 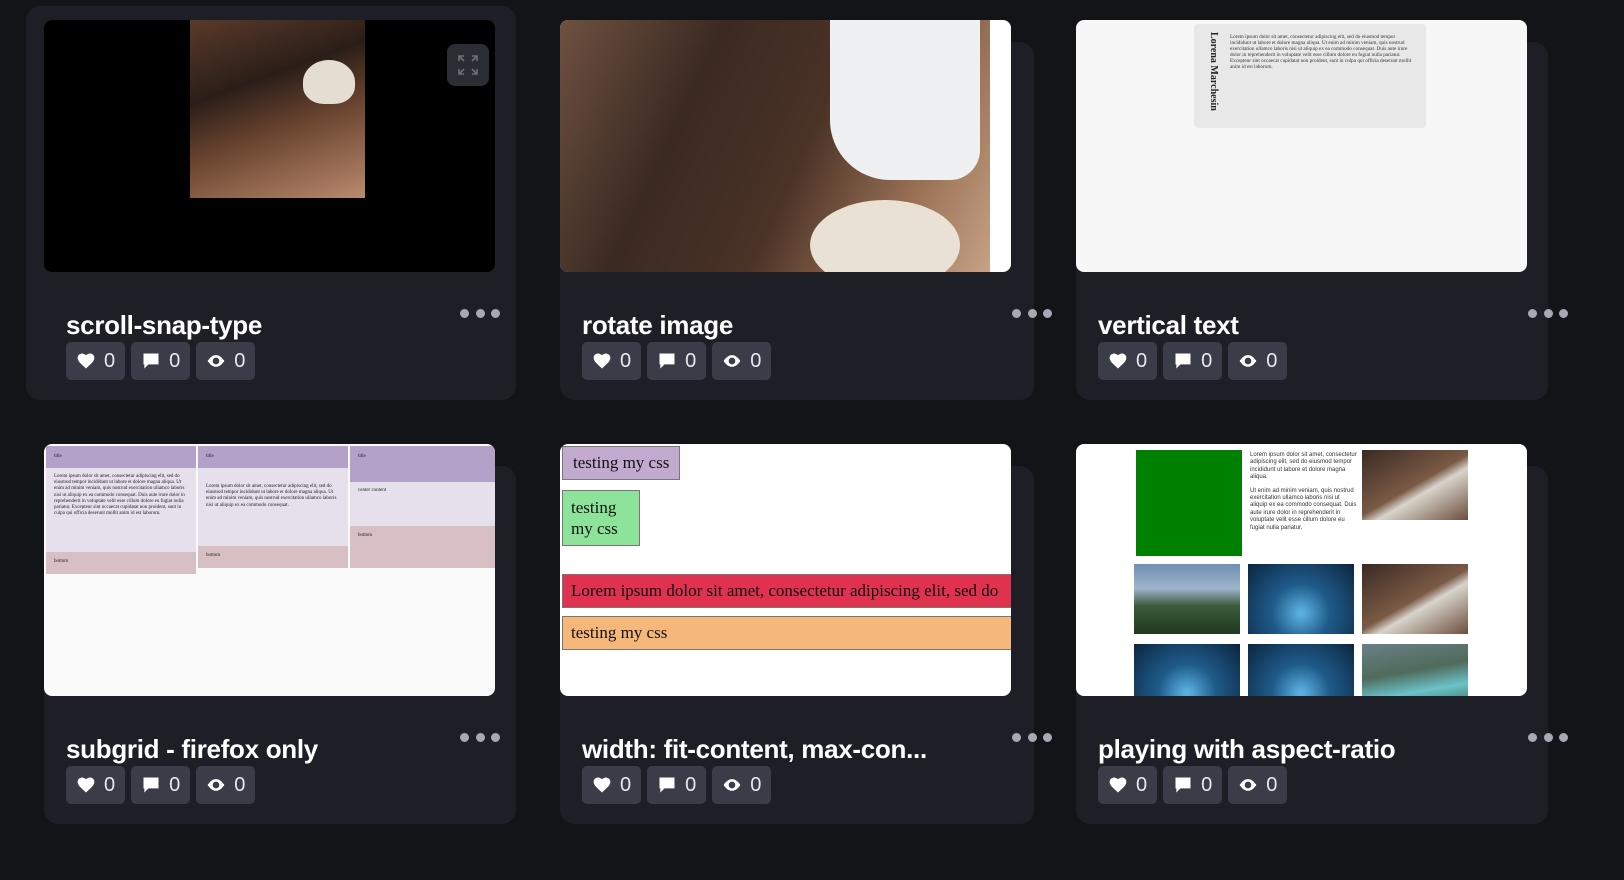 I want to click on subgrid-column: title center content bottom, so click(x=422, y=507).